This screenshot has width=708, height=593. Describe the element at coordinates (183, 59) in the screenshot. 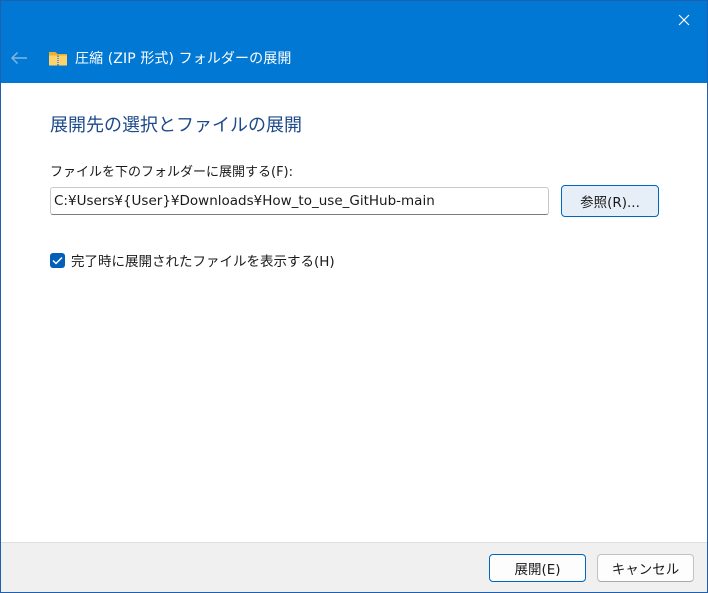

I see `window-title: 圧縮 (ZIP 形式) フォルダーの展開` at that location.